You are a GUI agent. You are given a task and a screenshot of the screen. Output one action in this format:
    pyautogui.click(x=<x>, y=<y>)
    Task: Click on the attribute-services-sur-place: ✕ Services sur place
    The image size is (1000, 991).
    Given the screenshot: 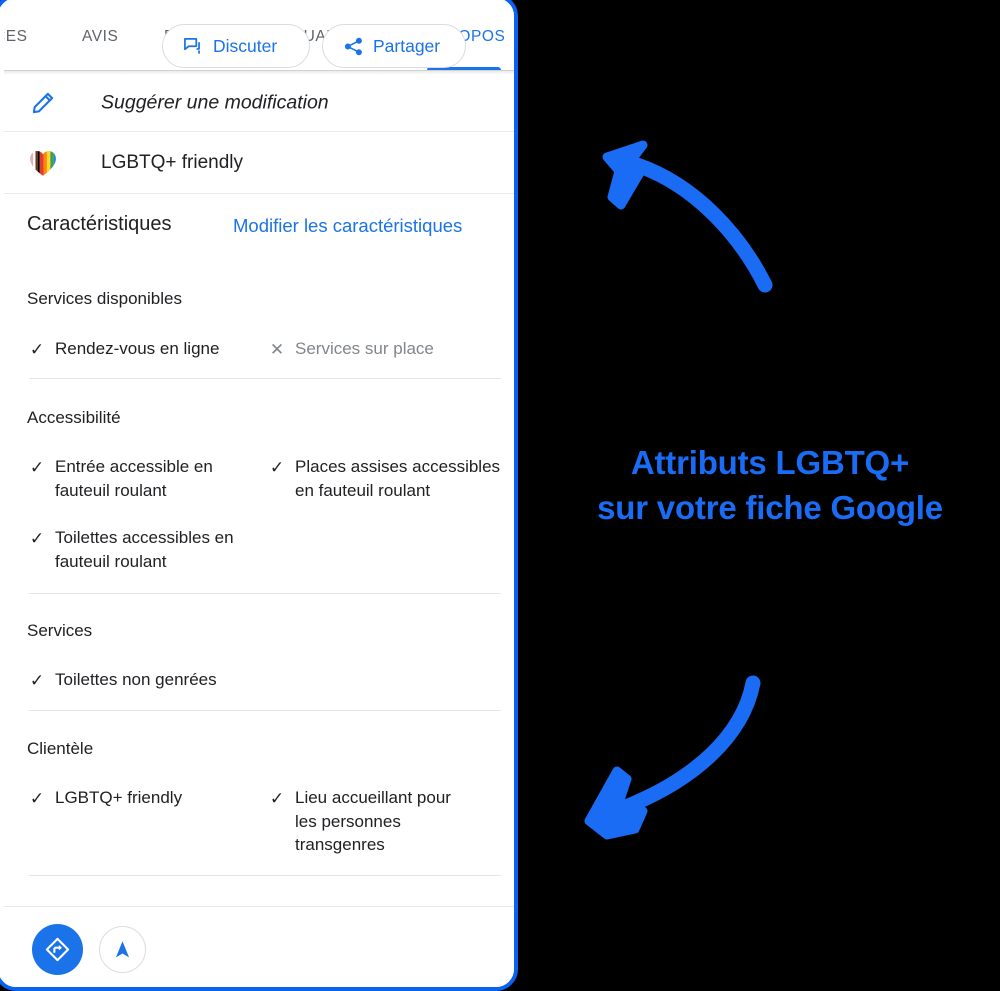 What is the action you would take?
    pyautogui.click(x=374, y=349)
    